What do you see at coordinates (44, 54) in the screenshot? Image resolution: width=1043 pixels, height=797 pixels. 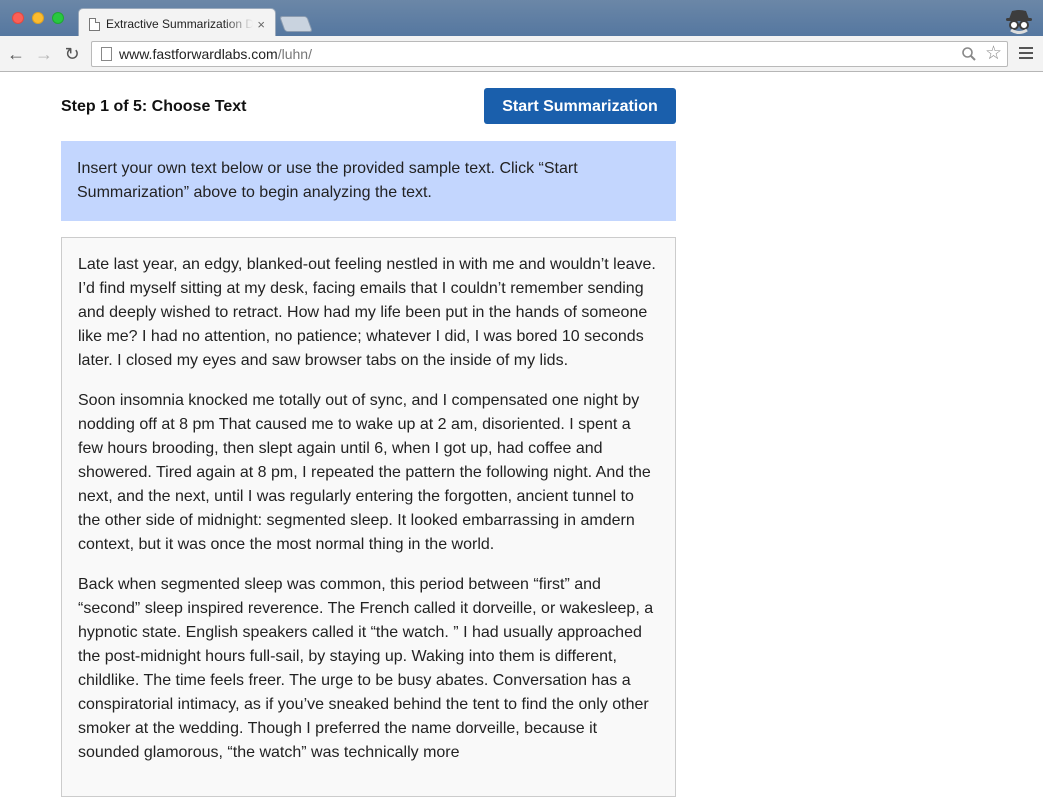 I see `forward-button: →` at bounding box center [44, 54].